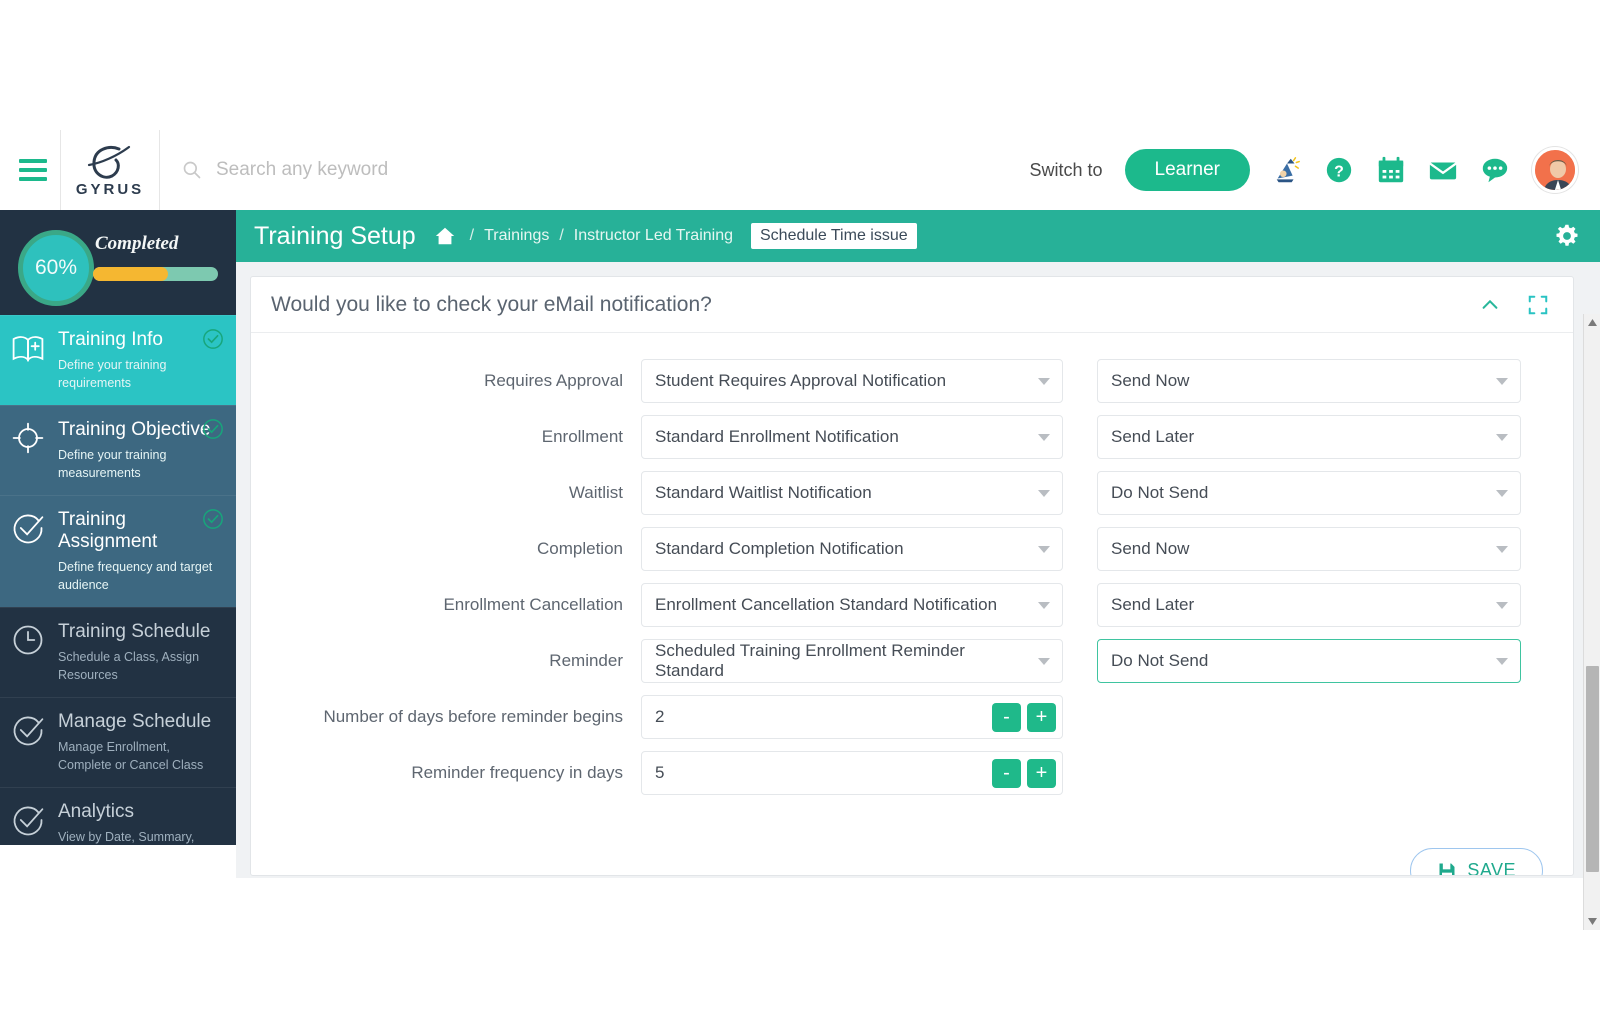 This screenshot has height=1034, width=1600. I want to click on help-icon: ?, so click(1339, 170).